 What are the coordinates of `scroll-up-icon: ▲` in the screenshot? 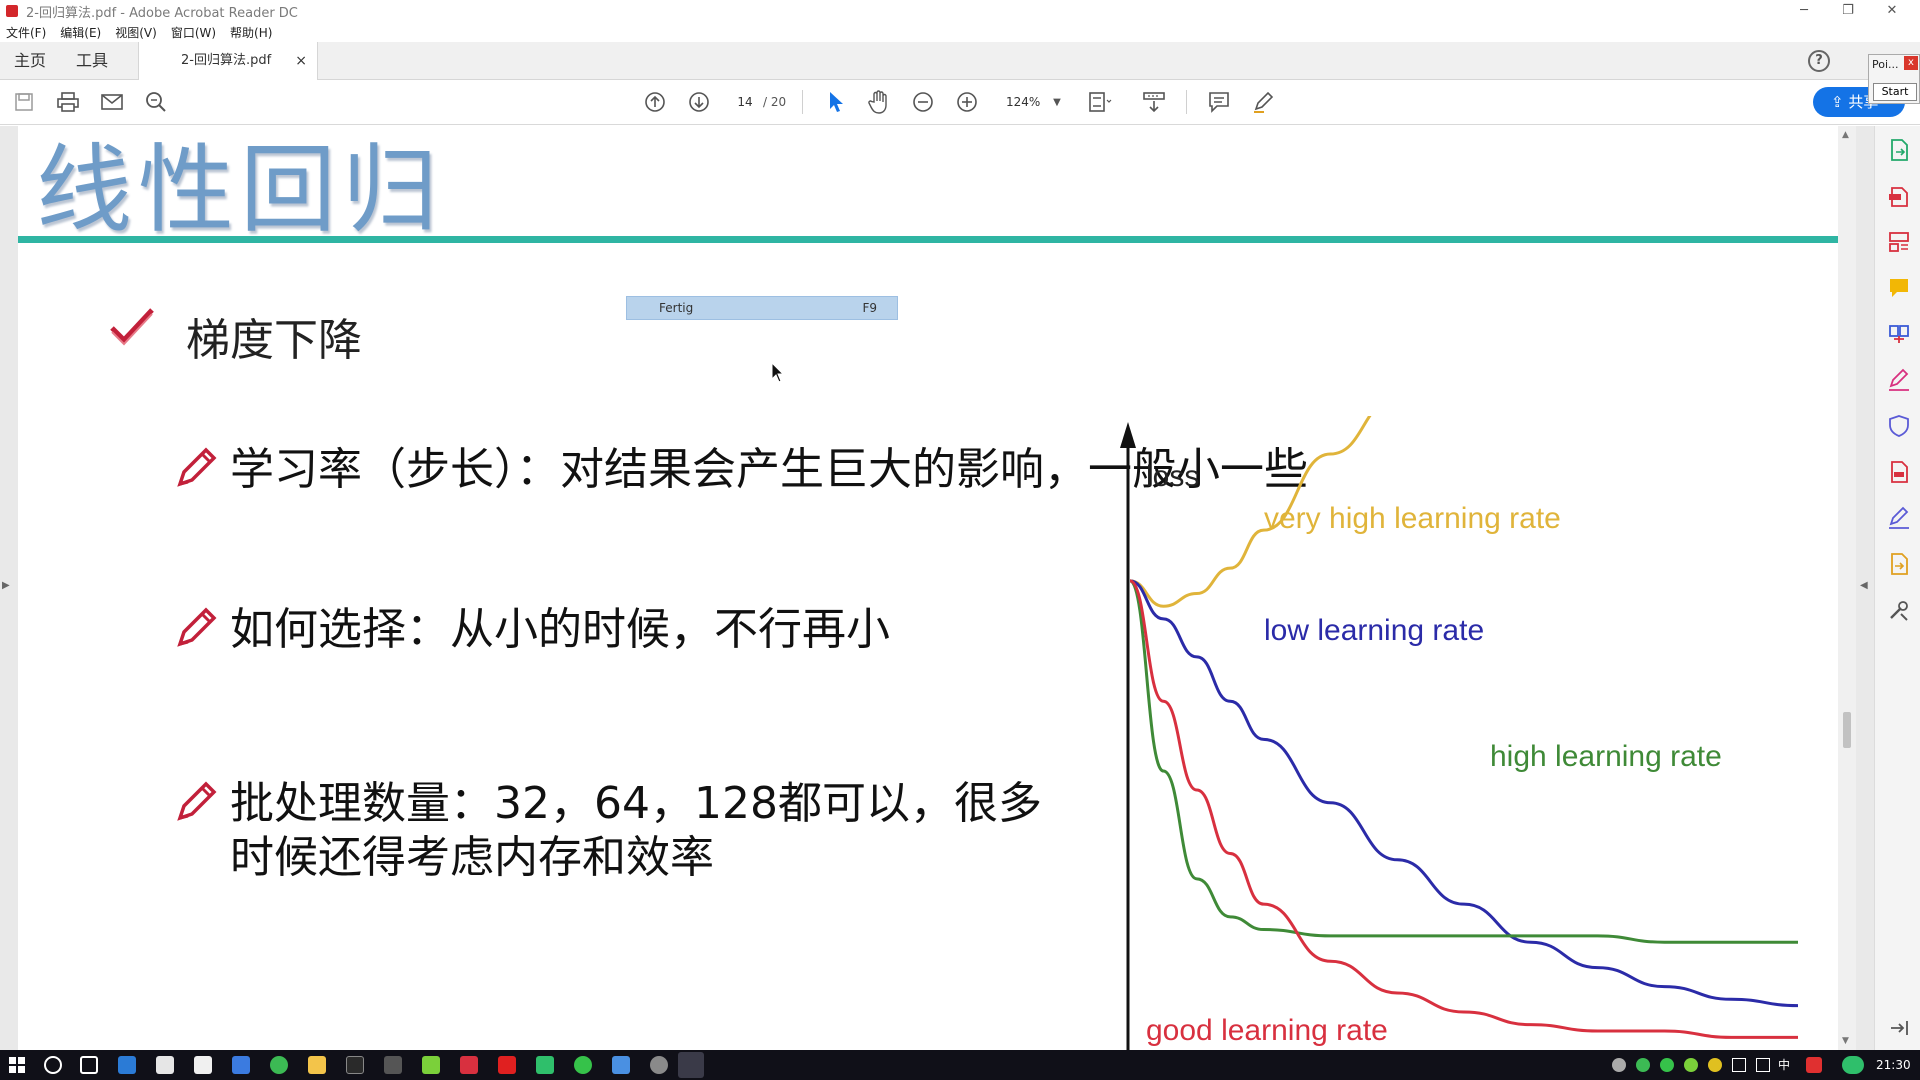 It's located at (1845, 135).